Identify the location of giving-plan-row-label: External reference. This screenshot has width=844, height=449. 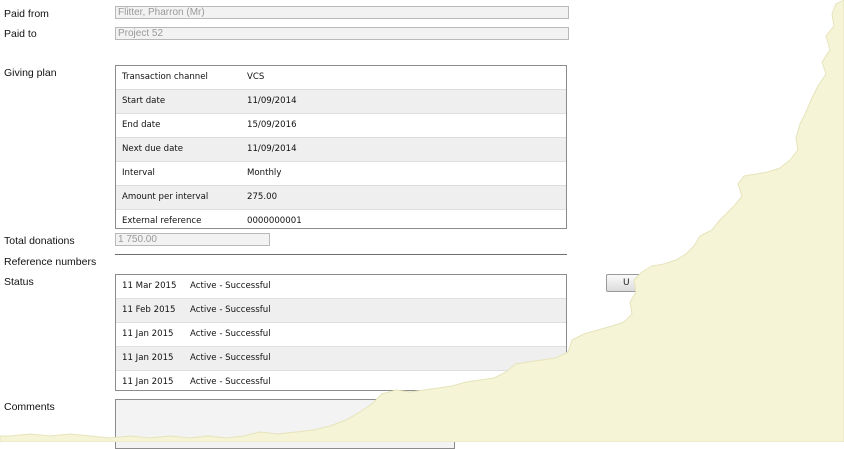
(162, 221).